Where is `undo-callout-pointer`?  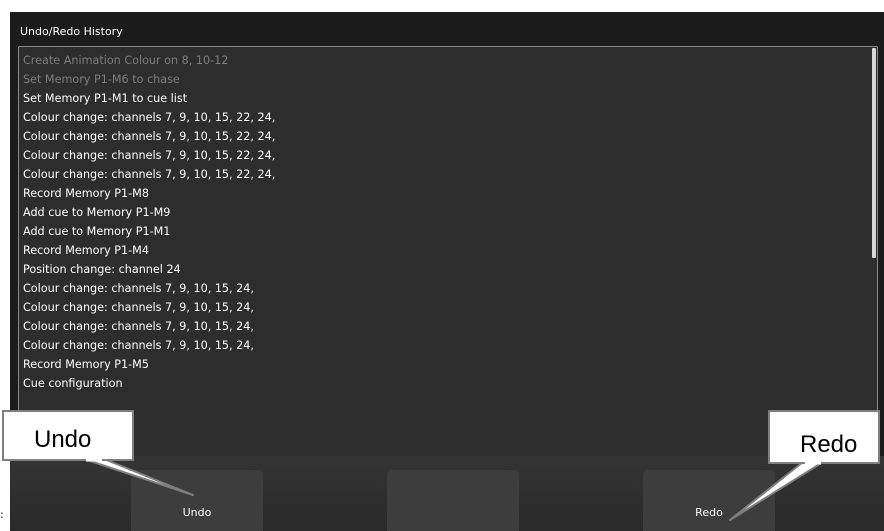 undo-callout-pointer is located at coordinates (138, 477).